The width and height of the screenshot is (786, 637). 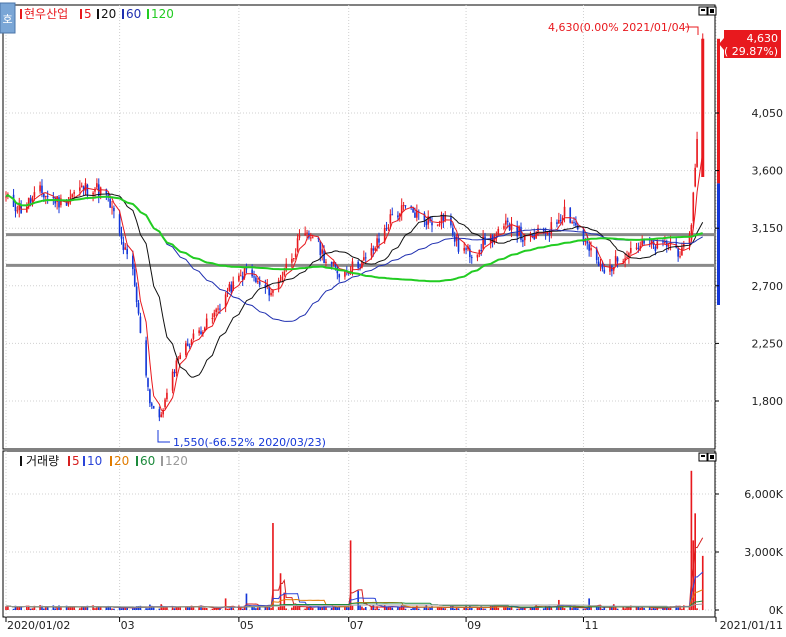 I want to click on price-panel-controls, so click(x=707, y=11).